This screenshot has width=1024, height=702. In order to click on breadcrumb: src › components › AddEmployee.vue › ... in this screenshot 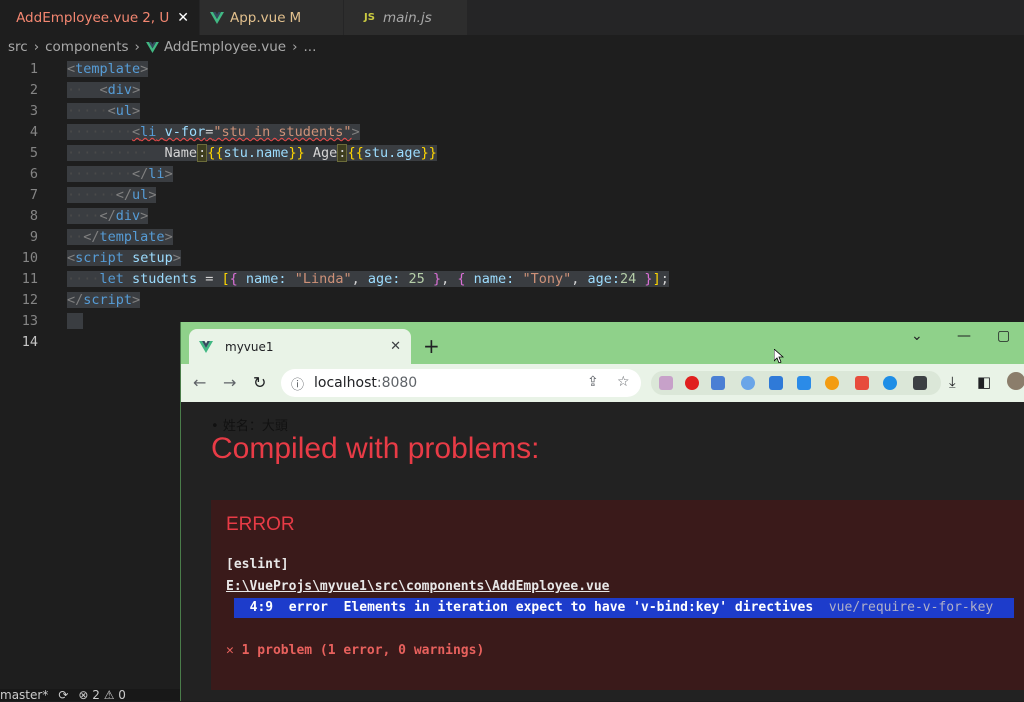, I will do `click(512, 47)`.